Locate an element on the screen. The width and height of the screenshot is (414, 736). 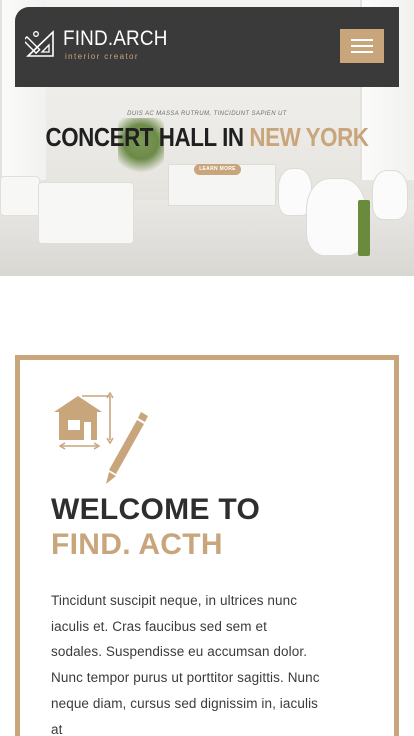
logo-tagline: interior creator is located at coordinates (102, 56).